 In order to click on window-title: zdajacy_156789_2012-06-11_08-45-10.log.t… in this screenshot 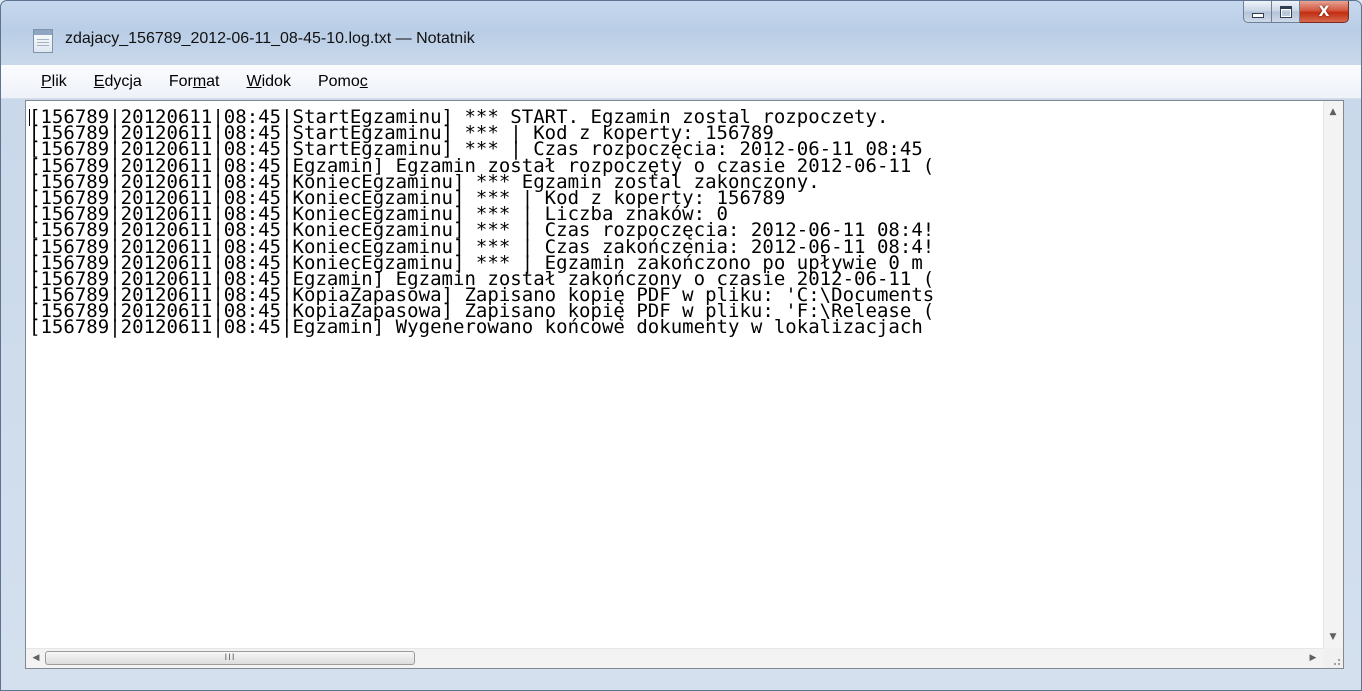, I will do `click(270, 38)`.